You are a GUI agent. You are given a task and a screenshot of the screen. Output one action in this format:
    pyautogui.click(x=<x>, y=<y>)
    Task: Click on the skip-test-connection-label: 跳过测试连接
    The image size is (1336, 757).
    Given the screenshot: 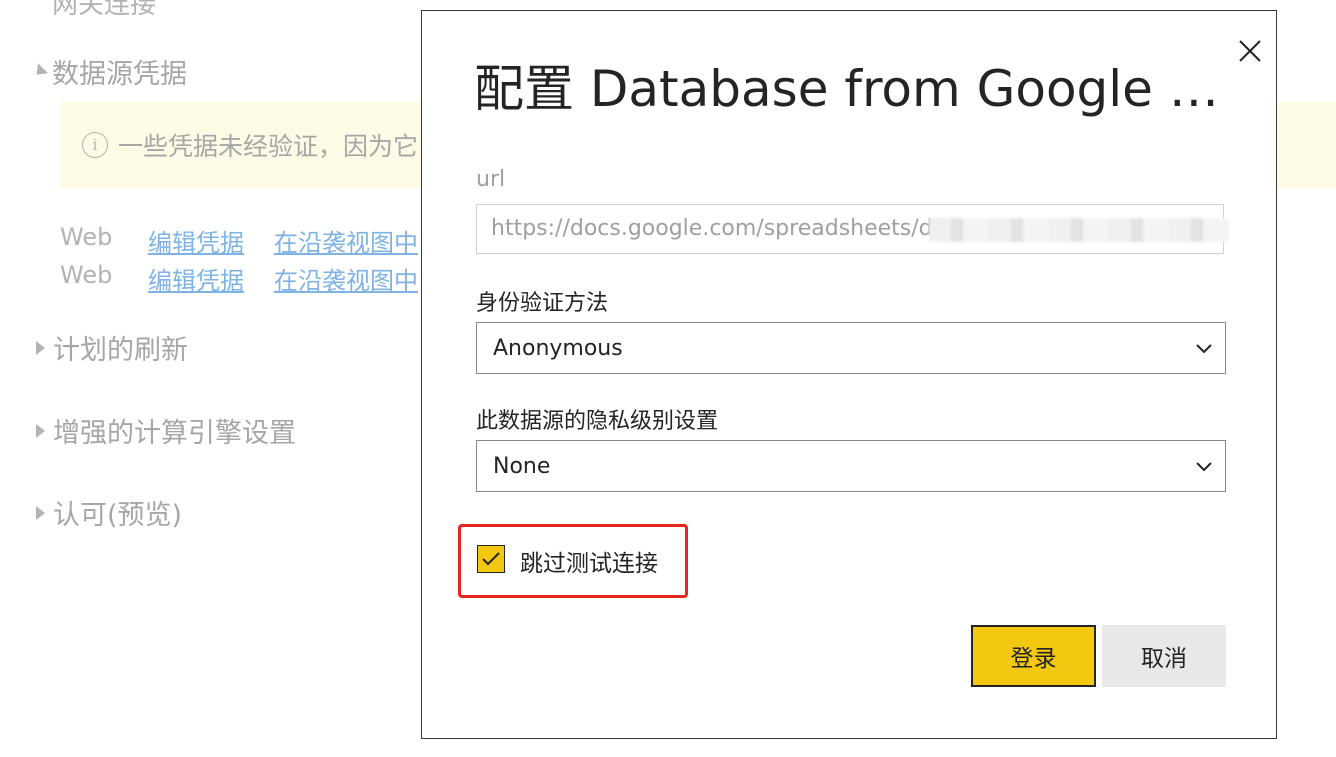 What is the action you would take?
    pyautogui.click(x=589, y=561)
    